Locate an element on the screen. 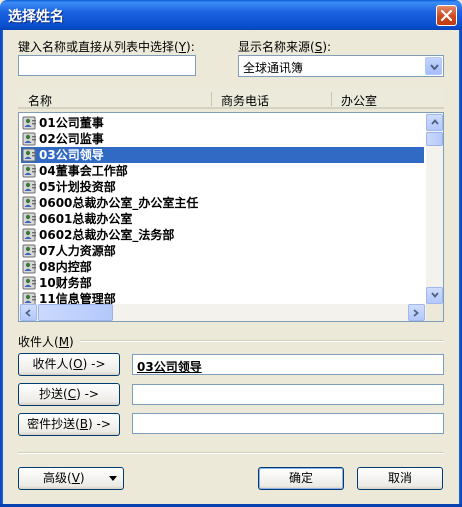 The height and width of the screenshot is (507, 462). address-book-value: 全球通讯簿 is located at coordinates (273, 68).